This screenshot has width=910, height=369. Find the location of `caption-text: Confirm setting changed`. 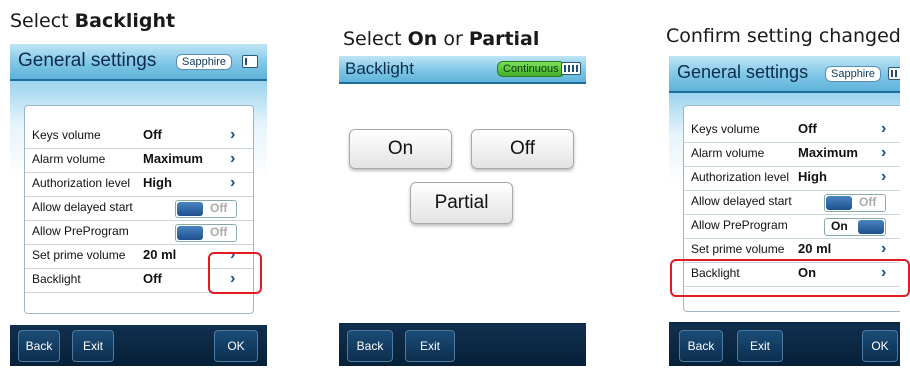

caption-text: Confirm setting changed is located at coordinates (783, 36).